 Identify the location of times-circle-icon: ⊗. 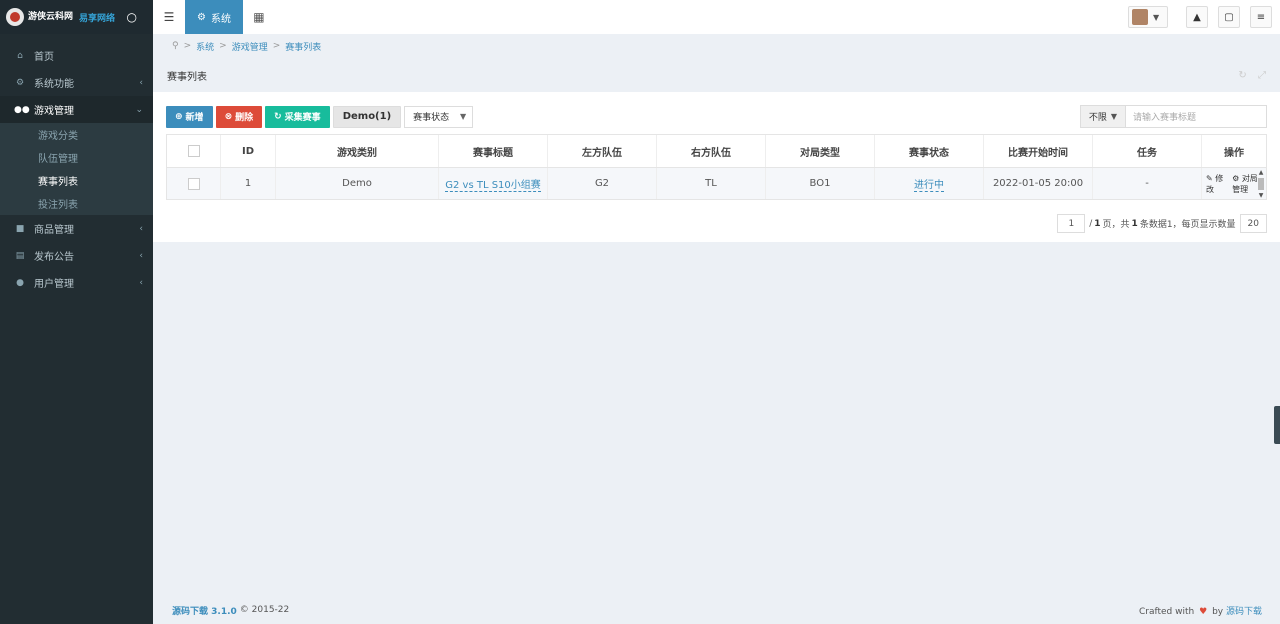
(228, 116).